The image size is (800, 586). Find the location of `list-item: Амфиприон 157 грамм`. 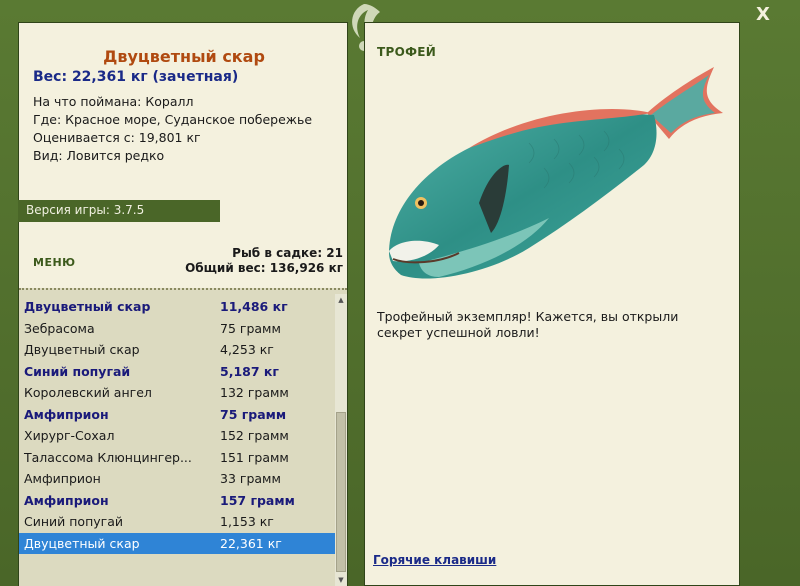

list-item: Амфиприон 157 грамм is located at coordinates (177, 501).